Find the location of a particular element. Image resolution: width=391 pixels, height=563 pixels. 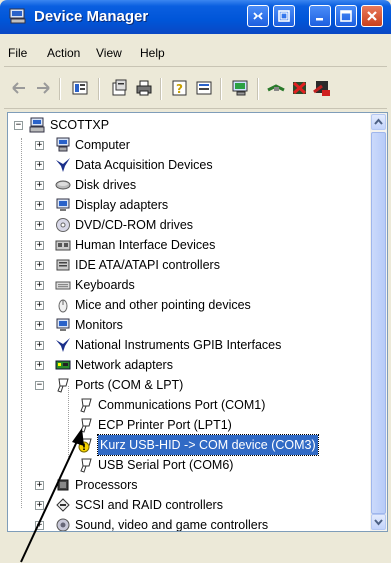

tree-category-label: Display adapters is located at coordinates (122, 205).